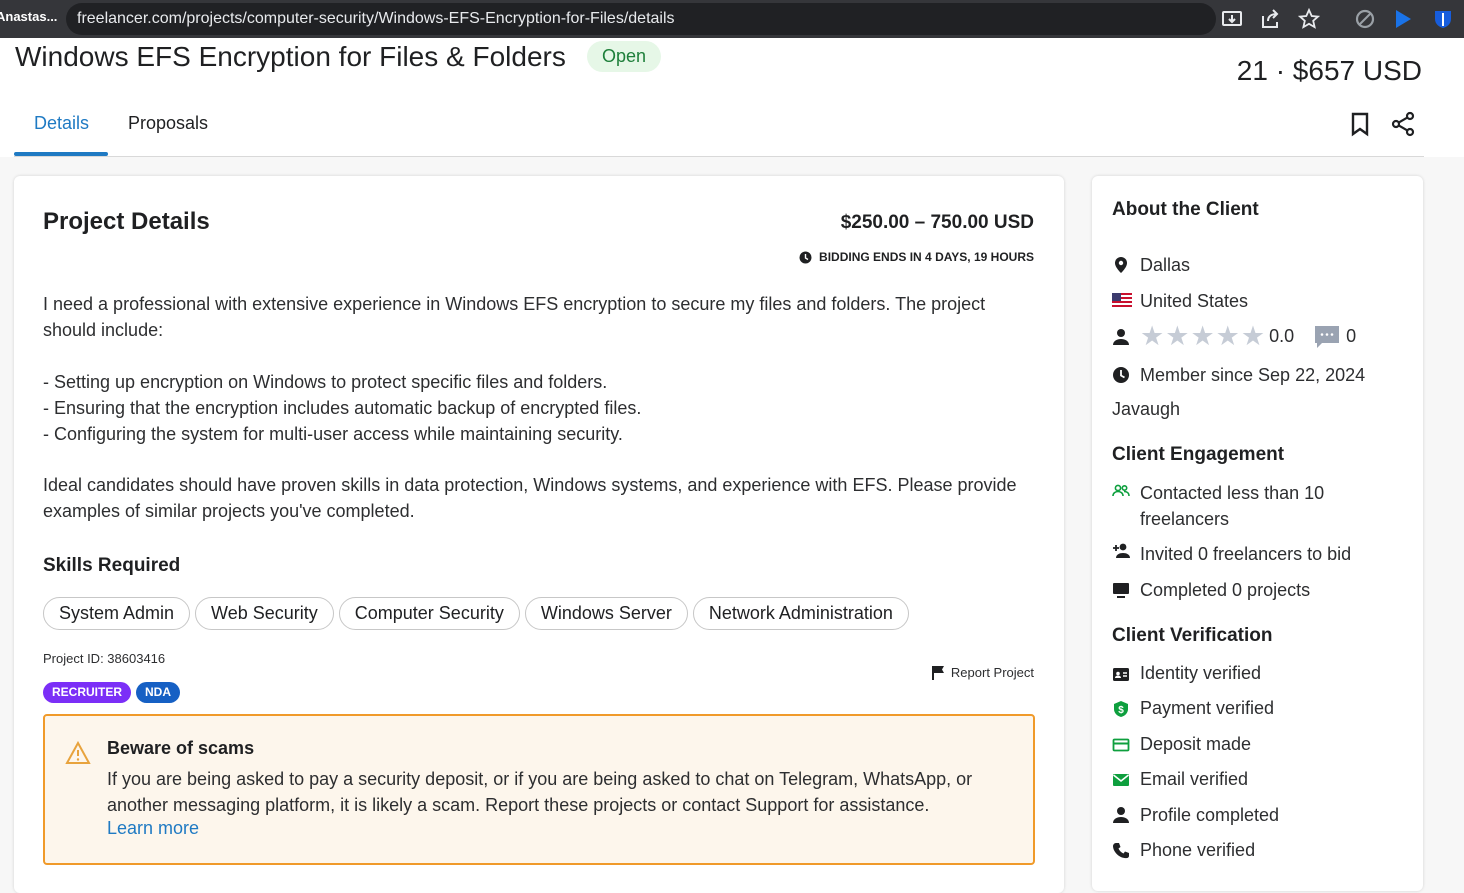 This screenshot has height=893, width=1464. I want to click on recruiter-badge: RECRUITER, so click(87, 692).